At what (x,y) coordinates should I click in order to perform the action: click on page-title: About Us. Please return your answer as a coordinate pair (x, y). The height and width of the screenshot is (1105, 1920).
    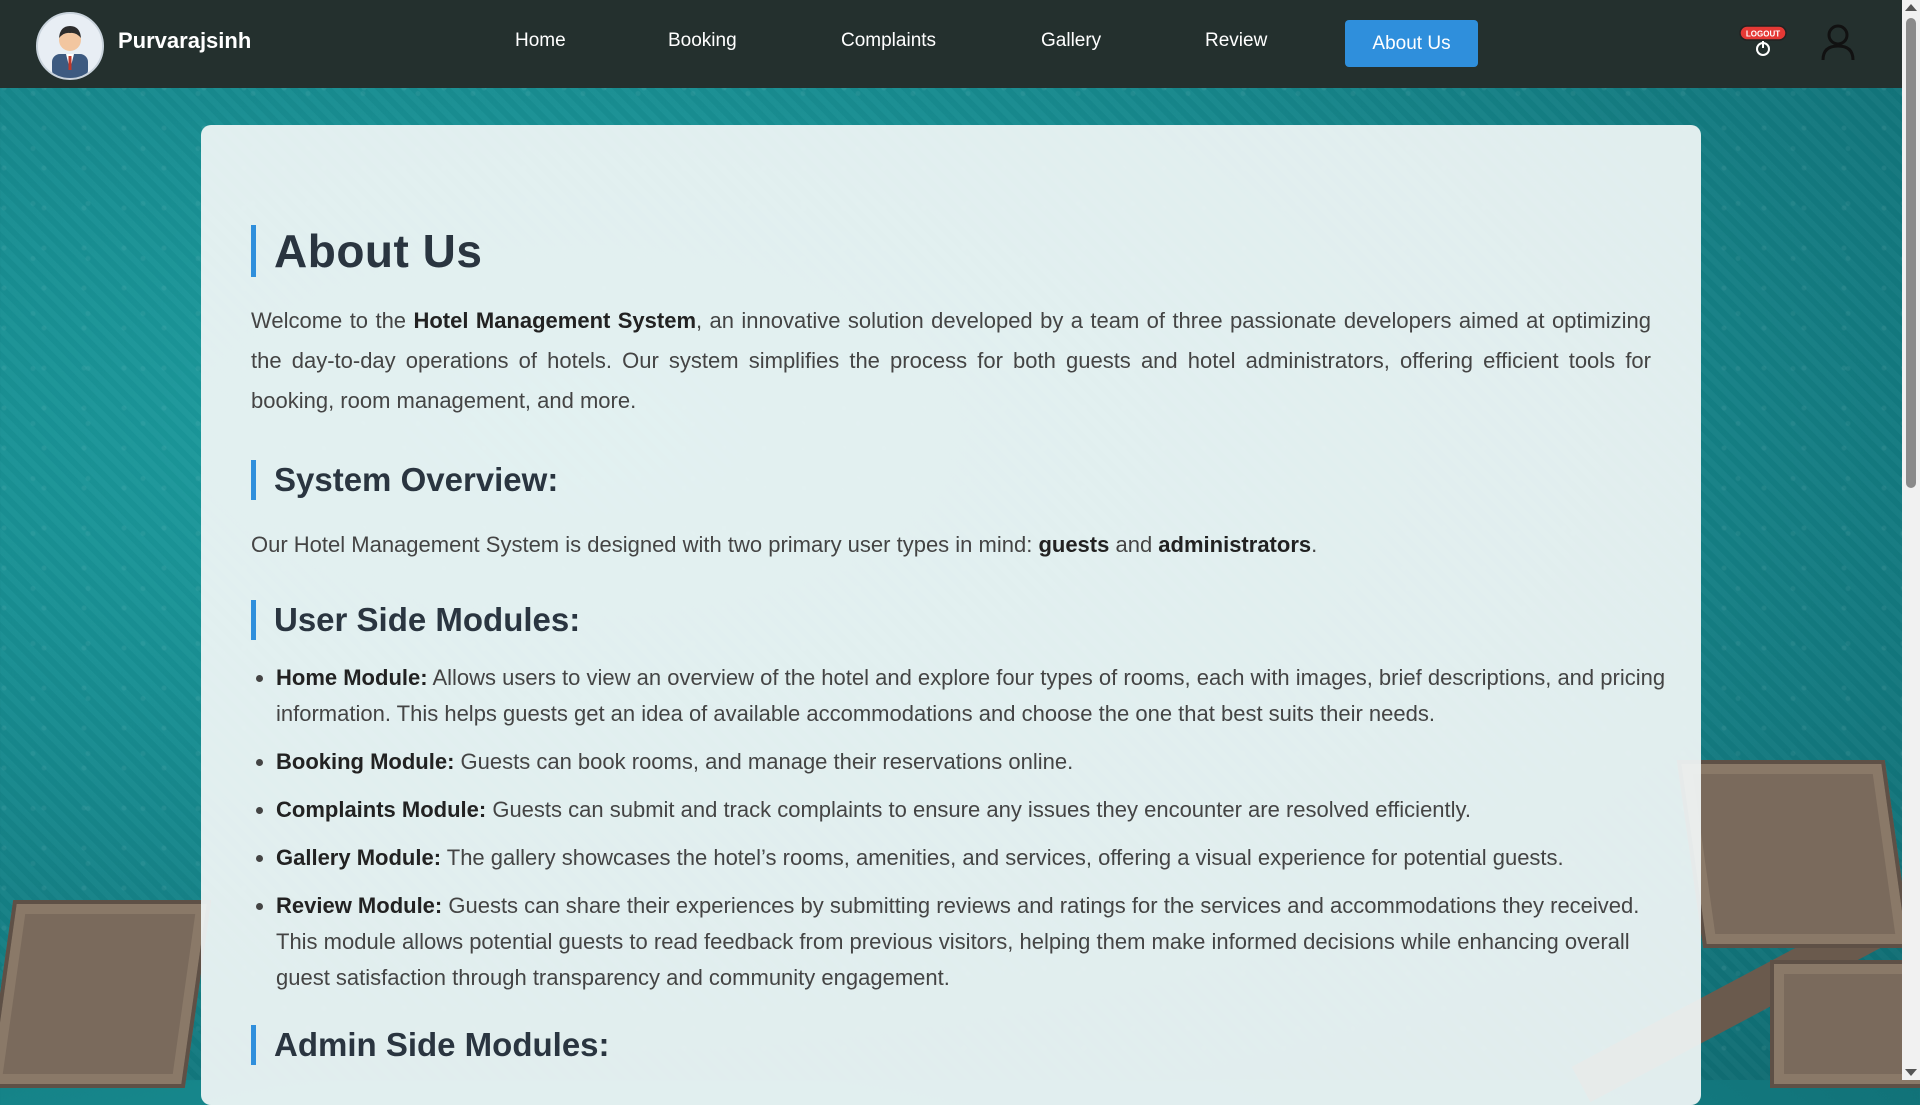
    Looking at the image, I should click on (366, 251).